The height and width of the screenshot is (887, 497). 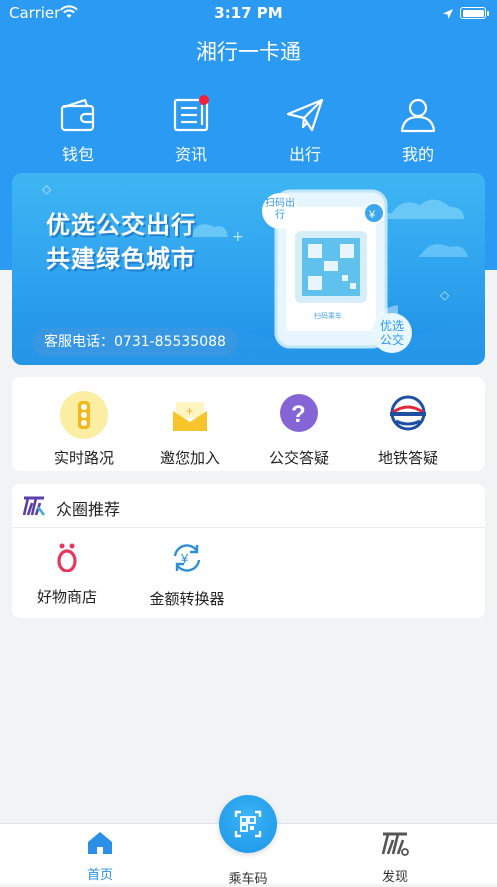 I want to click on tab-discover: 发现, so click(x=395, y=857).